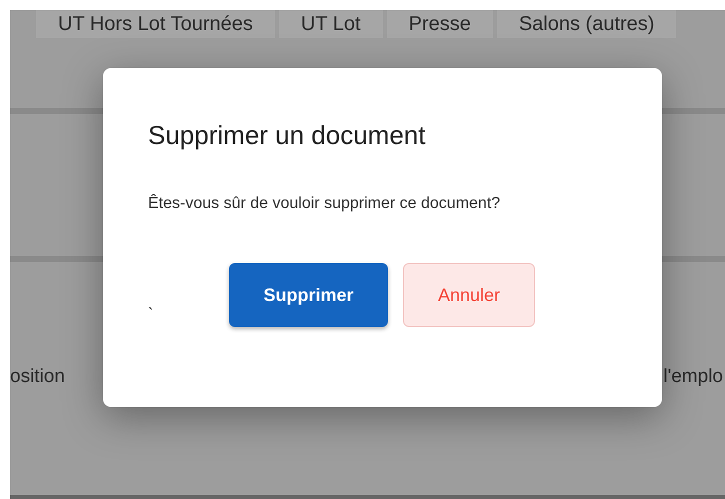 Image resolution: width=725 pixels, height=499 pixels. What do you see at coordinates (324, 204) in the screenshot?
I see `dialog-message: Êtes-vous sûr de vouloir supprimer ce document?` at bounding box center [324, 204].